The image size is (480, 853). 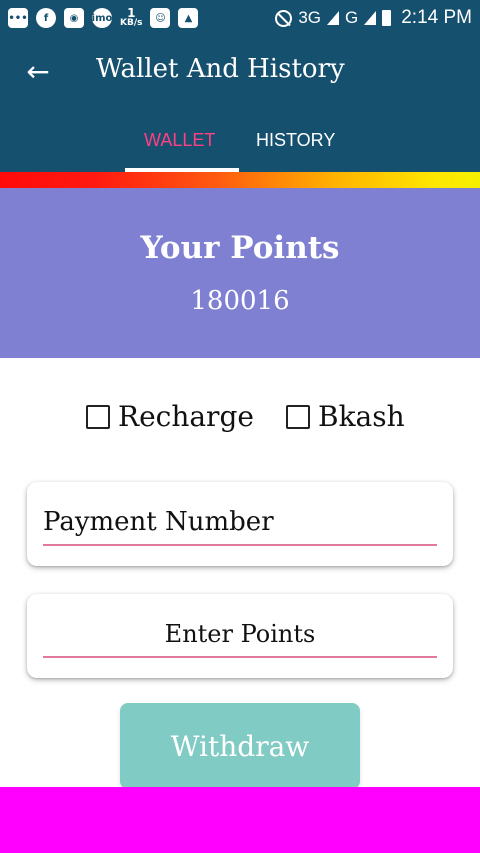 I want to click on chat-icon: •••, so click(x=18, y=18).